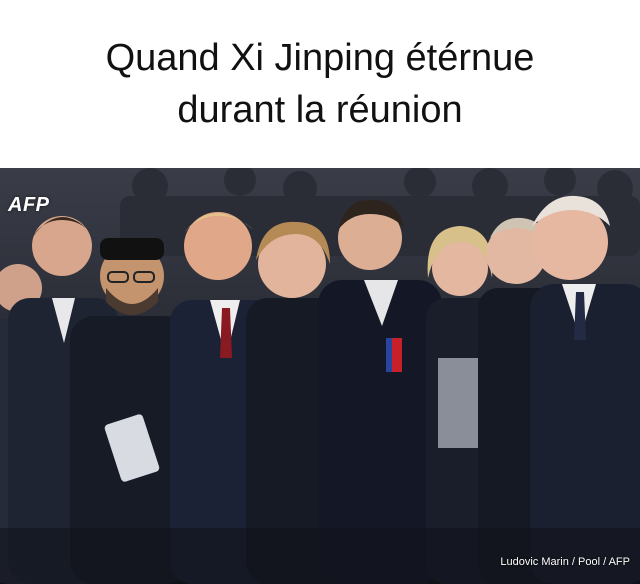  What do you see at coordinates (29, 205) in the screenshot?
I see `agency-logo: AFP` at bounding box center [29, 205].